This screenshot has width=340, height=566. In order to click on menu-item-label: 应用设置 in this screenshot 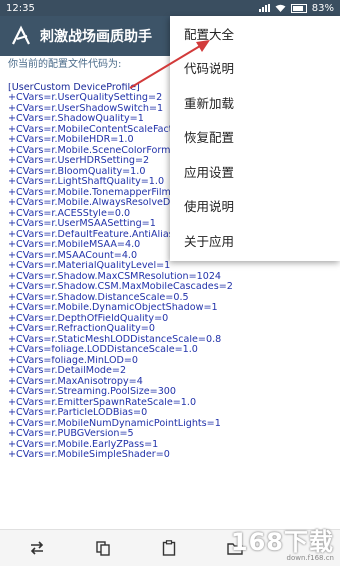, I will do `click(209, 172)`.